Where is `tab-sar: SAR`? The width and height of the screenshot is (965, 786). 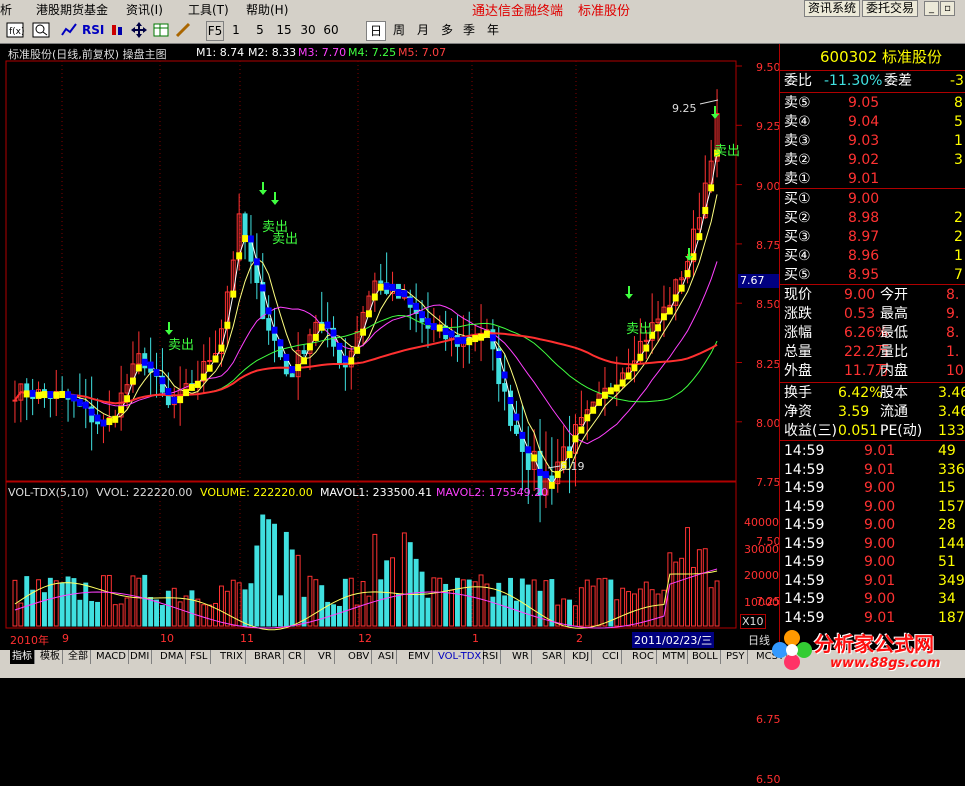 tab-sar: SAR is located at coordinates (553, 657).